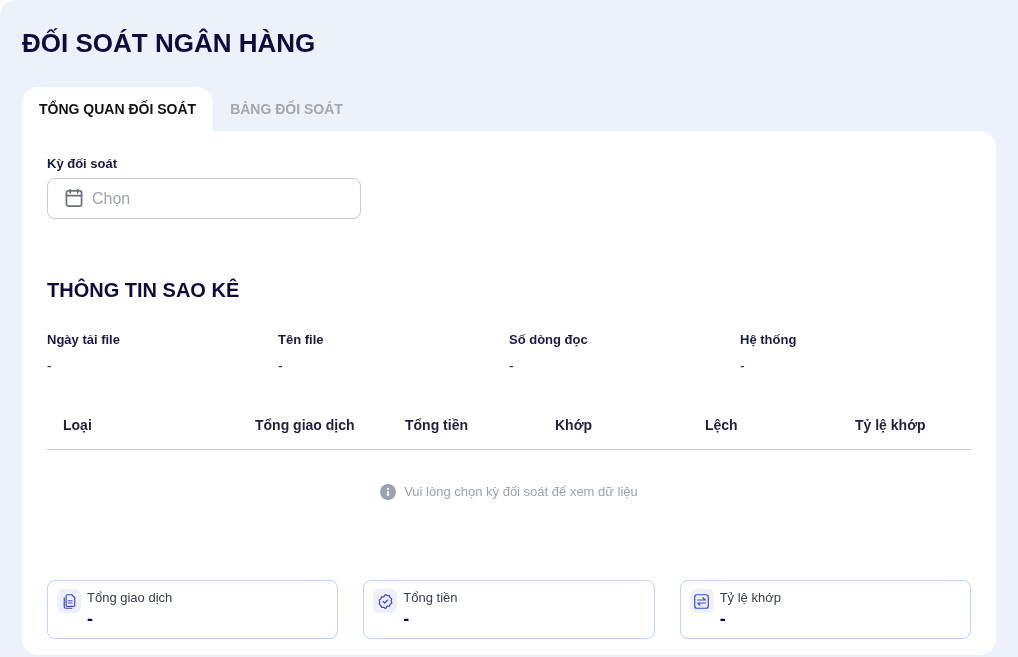 This screenshot has height=657, width=1018. Describe the element at coordinates (768, 340) in the screenshot. I see `info-label: Hệ thống` at that location.